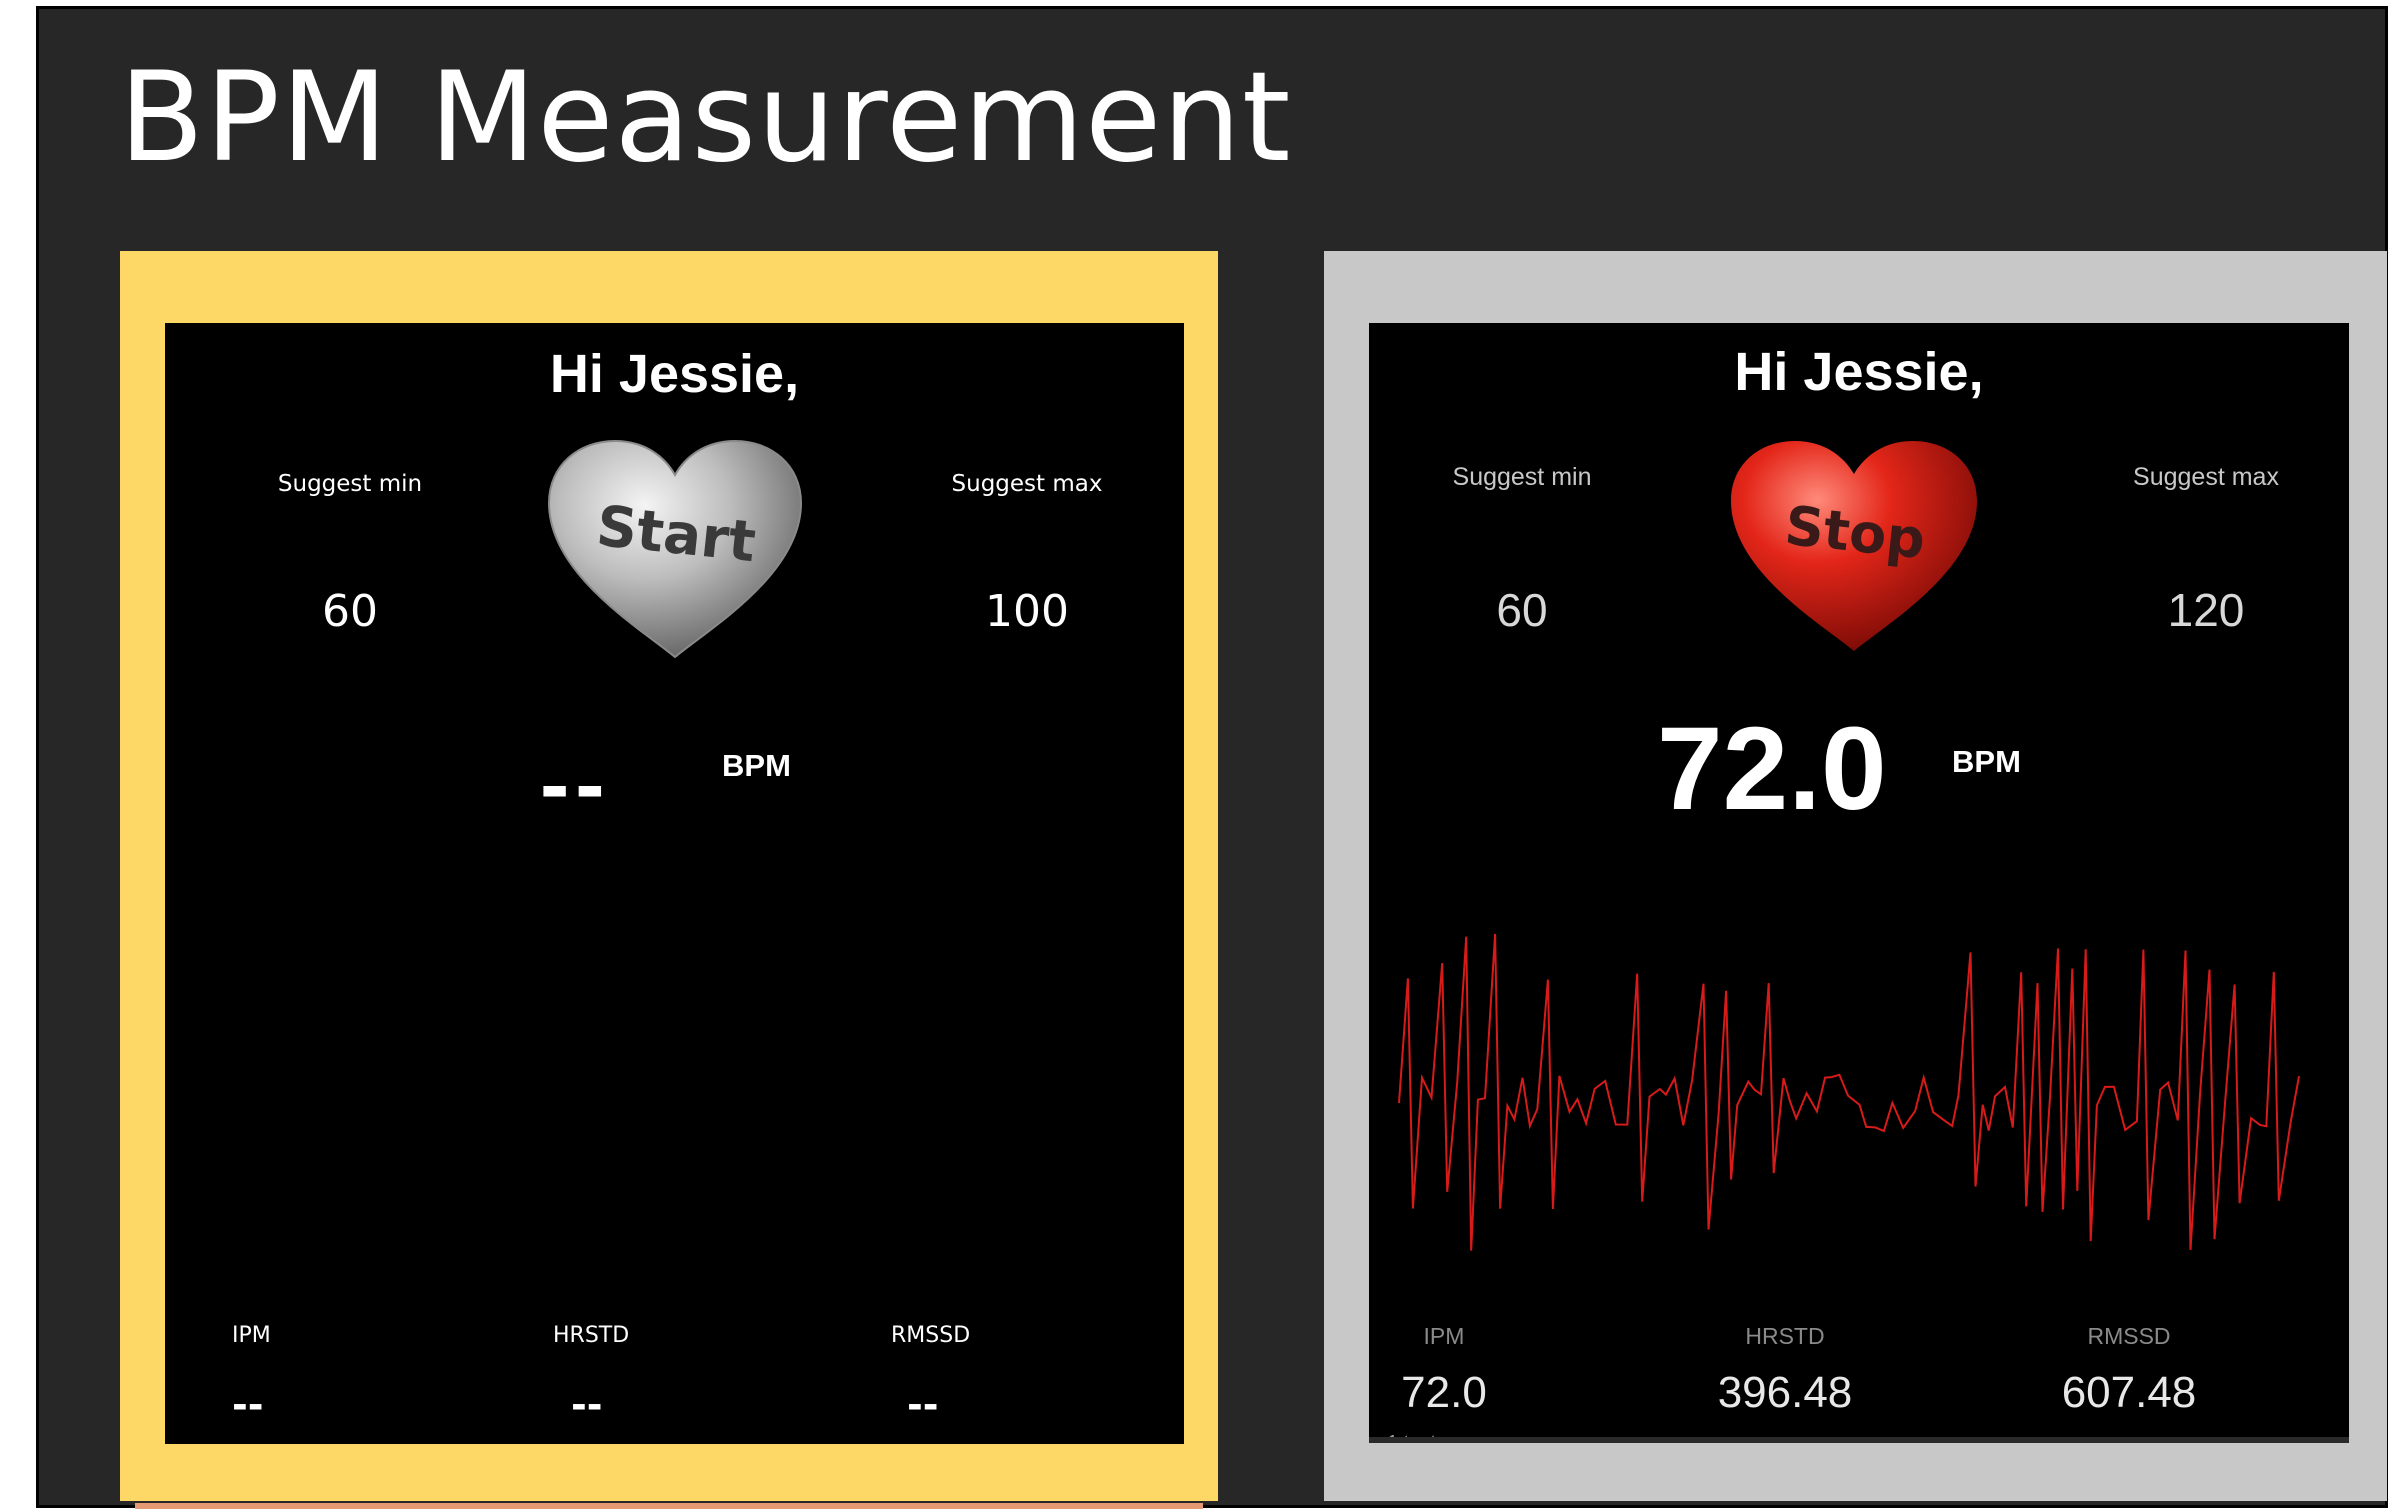  I want to click on suggest-max-value: 120, so click(2206, 610).